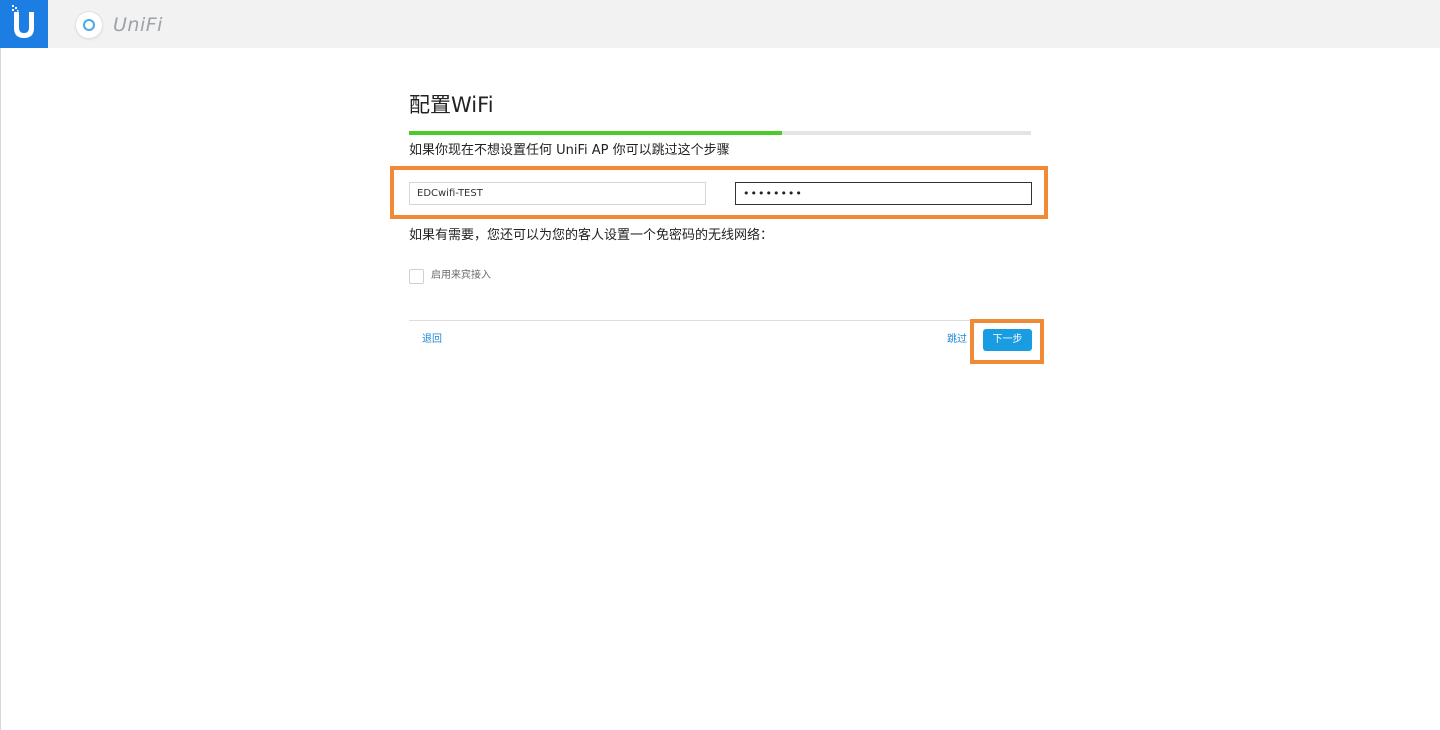 This screenshot has height=730, width=1440. I want to click on setup-progress-fill, so click(596, 133).